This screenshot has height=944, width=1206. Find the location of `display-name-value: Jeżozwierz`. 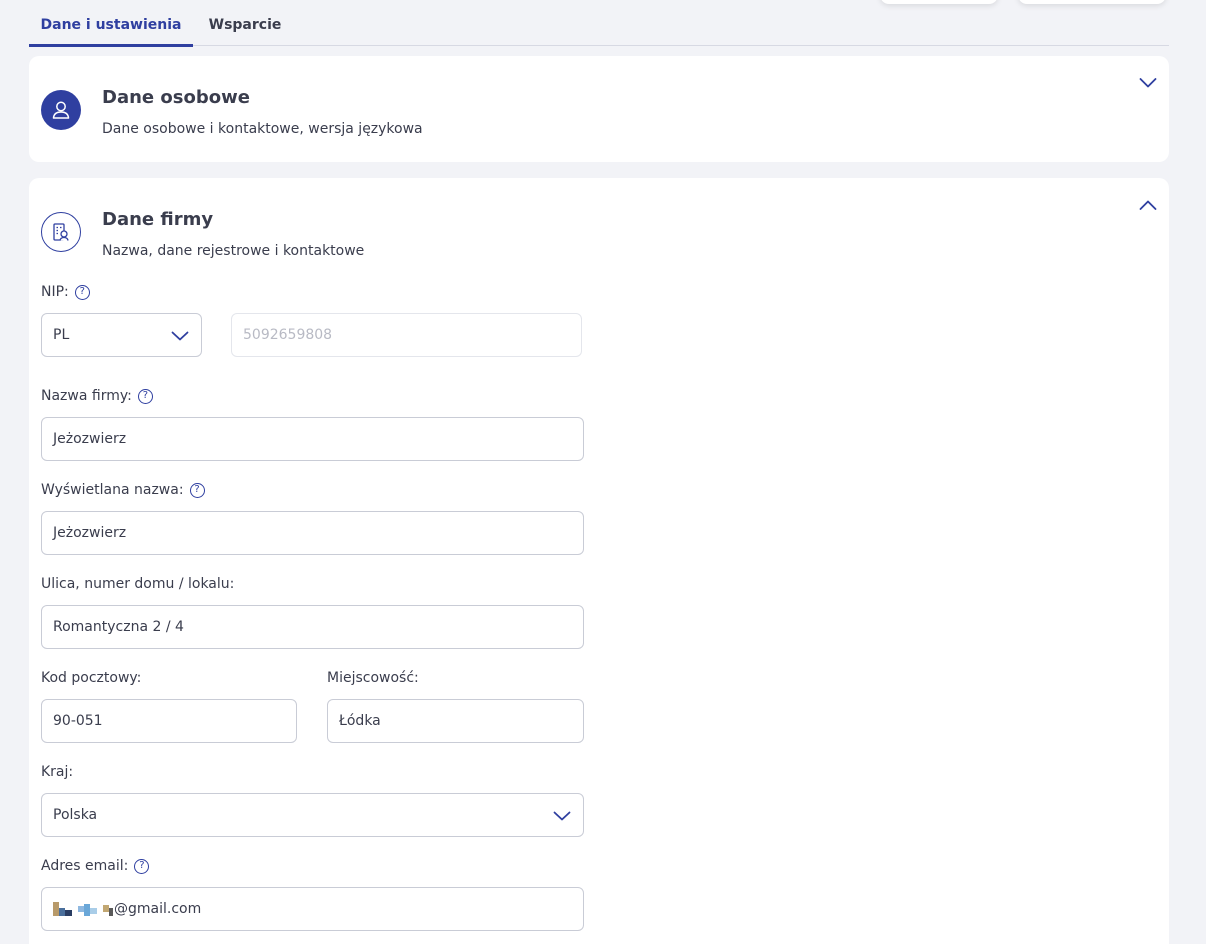

display-name-value: Jeżozwierz is located at coordinates (90, 533).